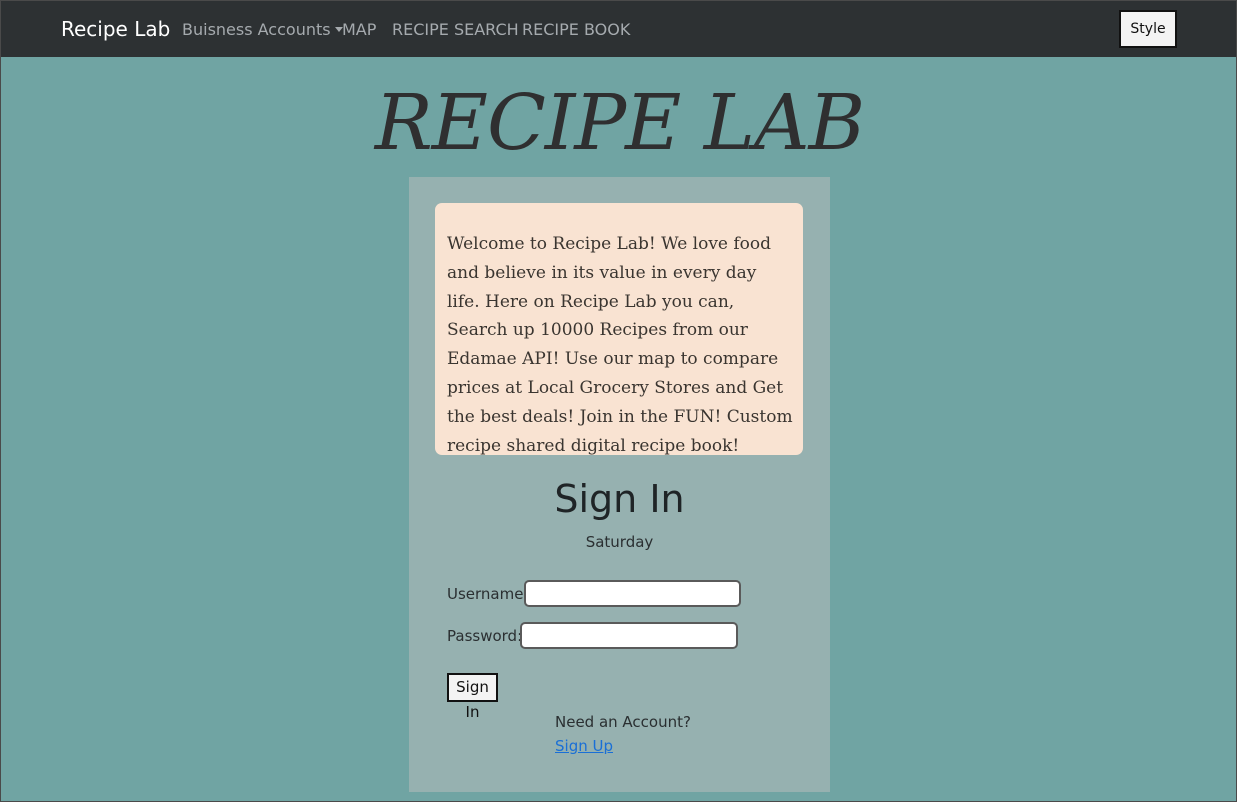 The image size is (1237, 802). Describe the element at coordinates (472, 697) in the screenshot. I see `signin-button: Sign In` at that location.